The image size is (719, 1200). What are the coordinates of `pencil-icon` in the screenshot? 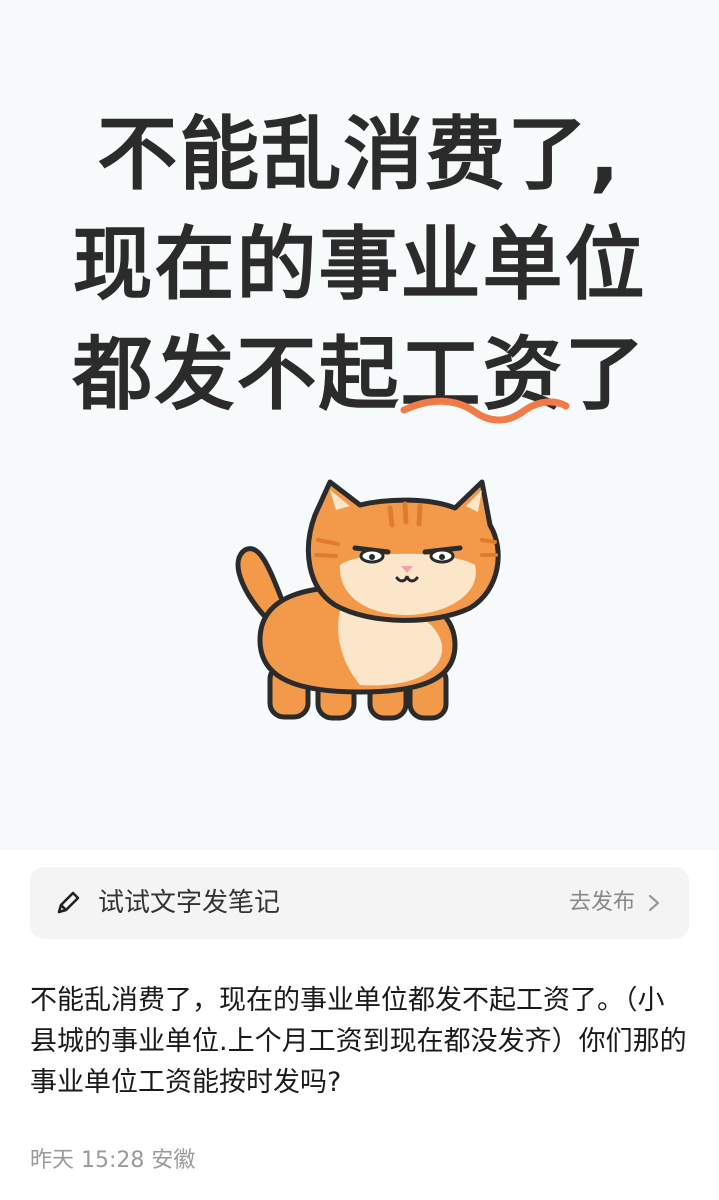 It's located at (68, 902).